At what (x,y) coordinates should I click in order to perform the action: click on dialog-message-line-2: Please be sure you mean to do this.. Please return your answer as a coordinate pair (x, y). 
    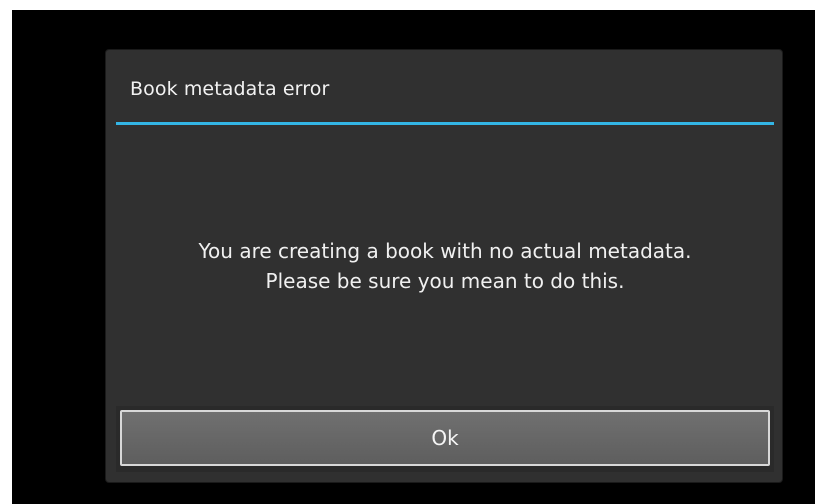
    Looking at the image, I should click on (445, 281).